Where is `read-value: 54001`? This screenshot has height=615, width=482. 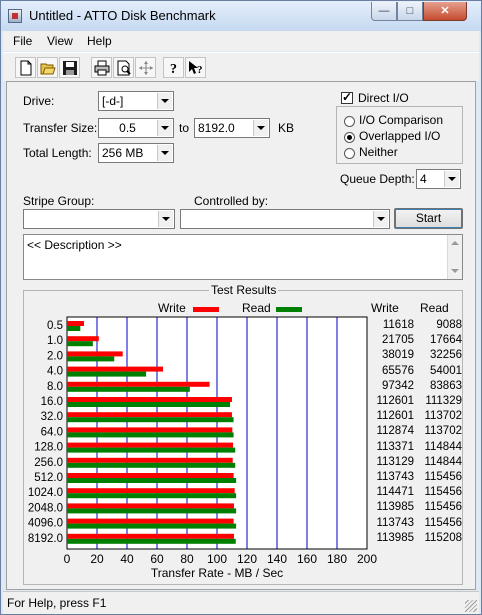
read-value: 54001 is located at coordinates (446, 370).